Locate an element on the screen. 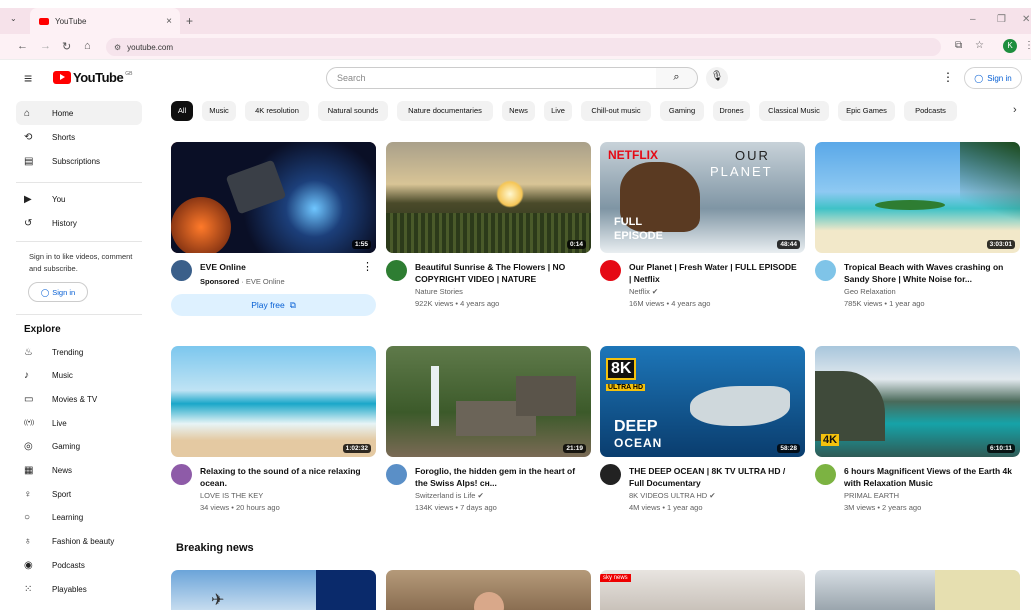  video-title: EVE Online is located at coordinates (285, 267).